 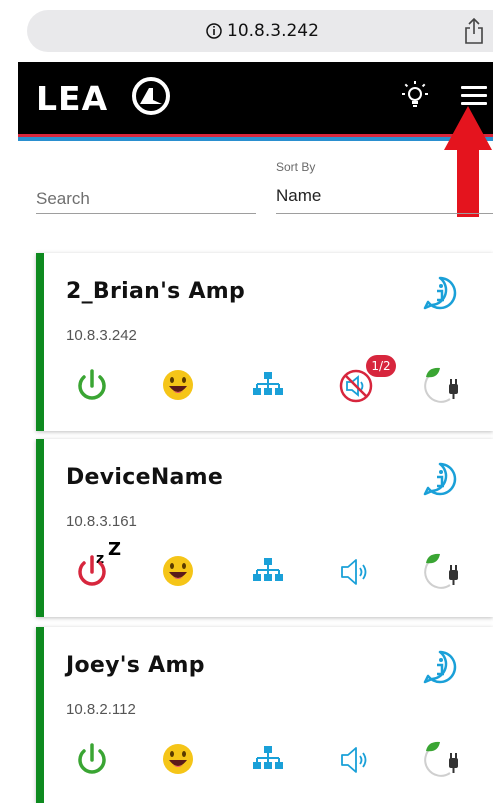 I want to click on url-text: 10.8.3.242, so click(x=273, y=31).